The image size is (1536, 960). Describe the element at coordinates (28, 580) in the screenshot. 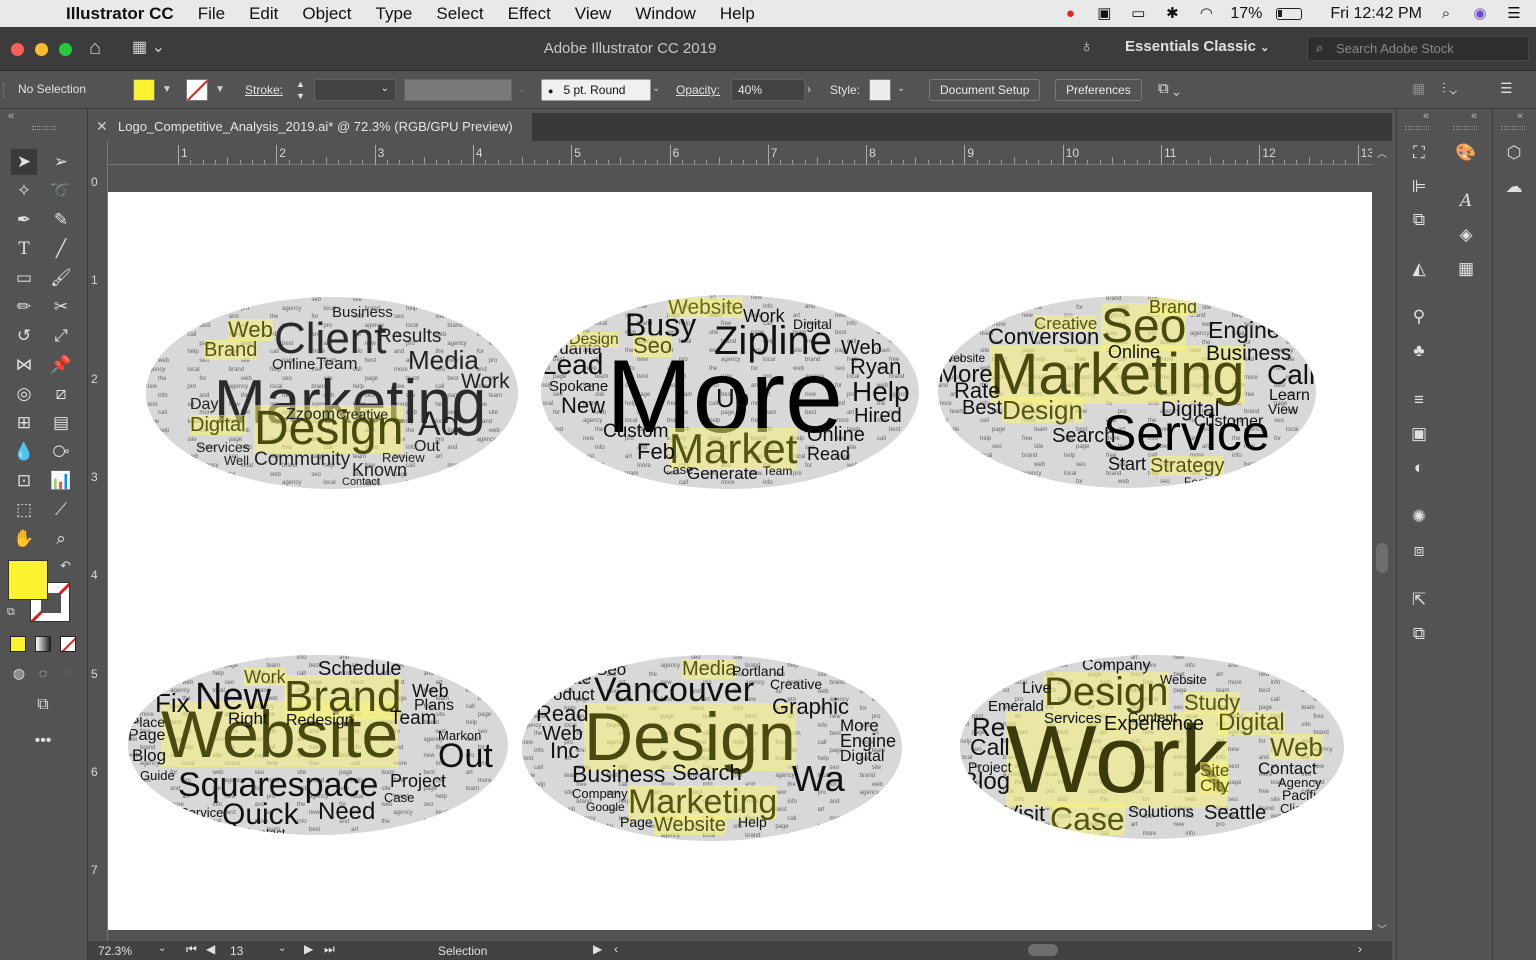

I see `fill-color-box` at that location.